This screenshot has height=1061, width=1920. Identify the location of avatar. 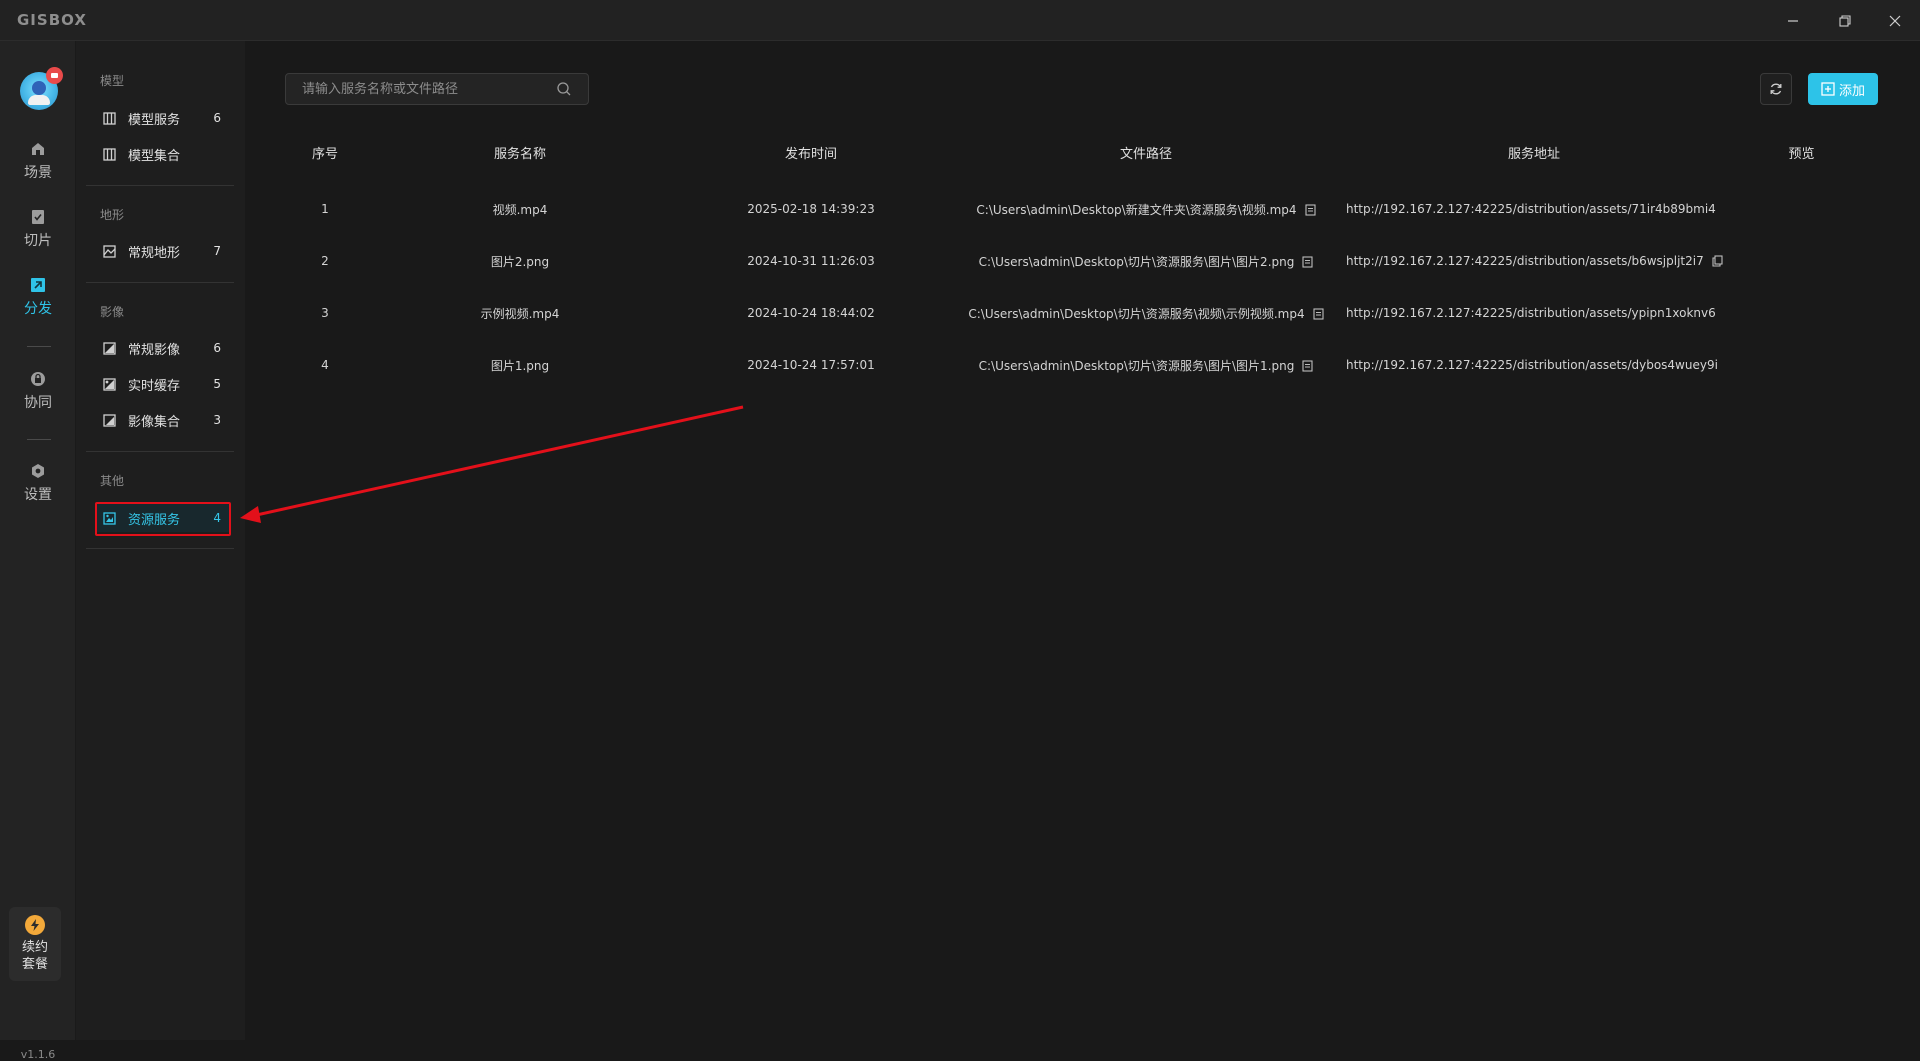
(41, 88).